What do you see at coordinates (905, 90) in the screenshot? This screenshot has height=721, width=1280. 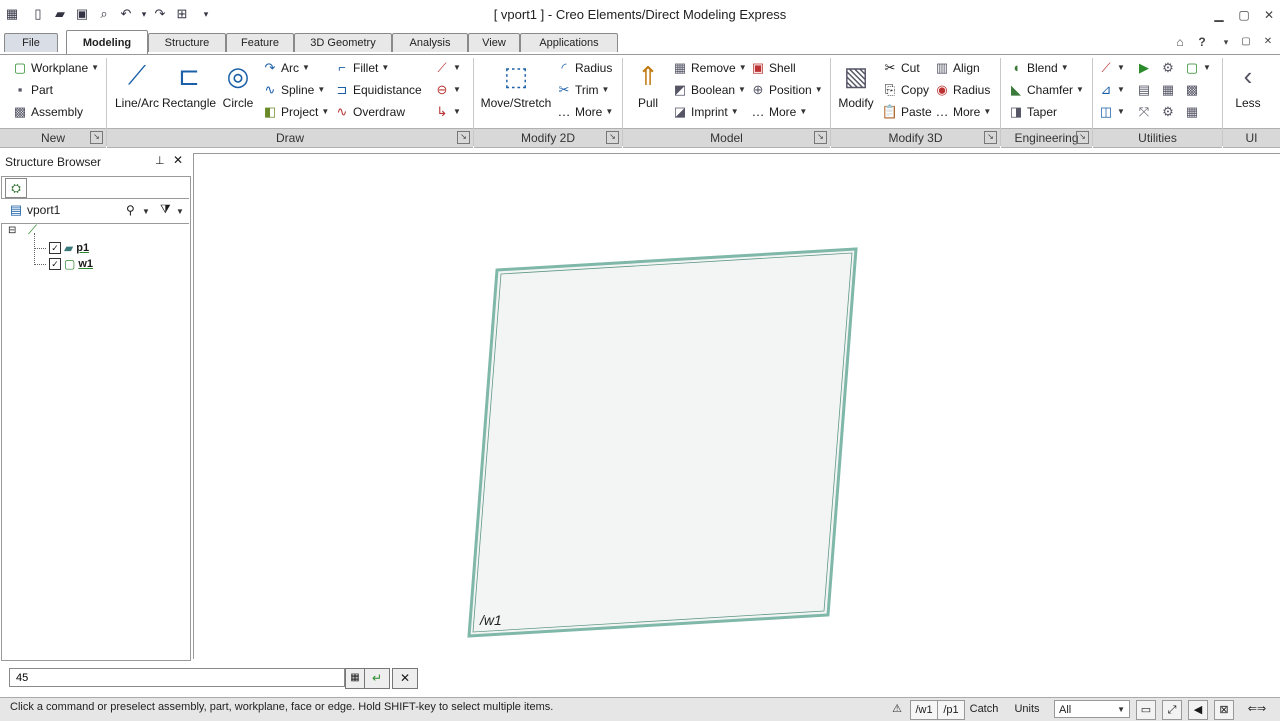 I see `copy-button: ⎘ Copy` at bounding box center [905, 90].